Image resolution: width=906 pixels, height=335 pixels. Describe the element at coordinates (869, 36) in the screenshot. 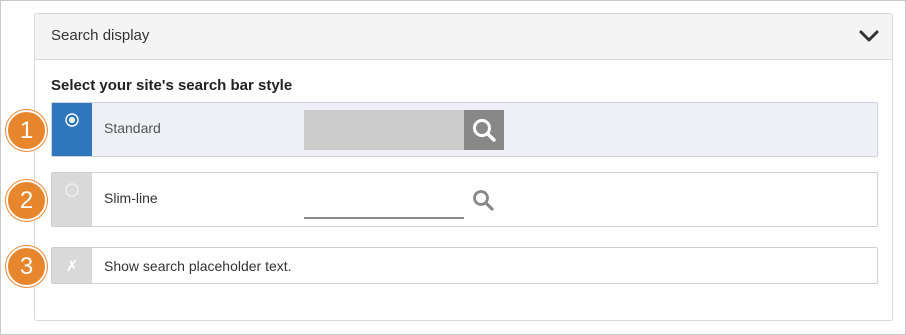

I see `chevron-down-icon` at that location.